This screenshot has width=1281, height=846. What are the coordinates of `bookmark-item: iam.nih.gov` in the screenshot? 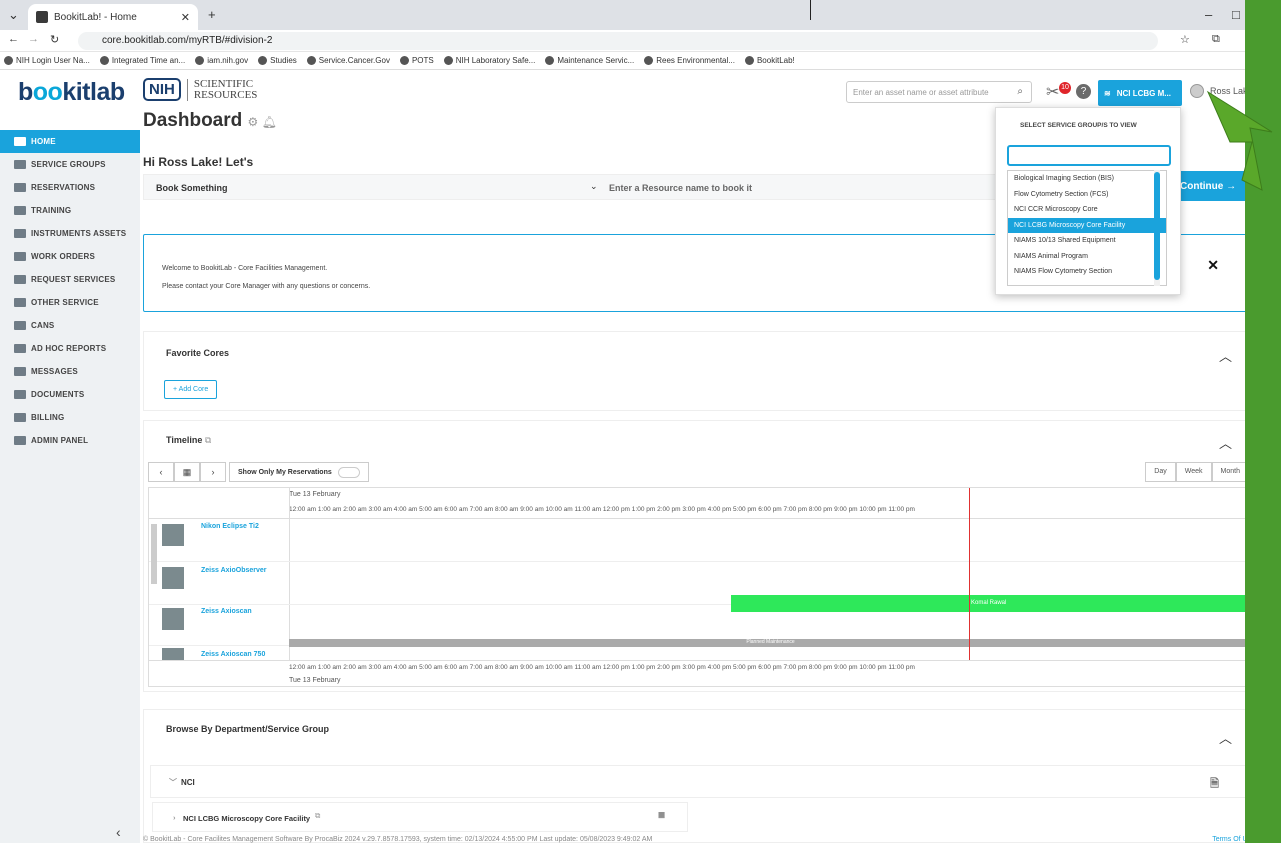 It's located at (221, 61).